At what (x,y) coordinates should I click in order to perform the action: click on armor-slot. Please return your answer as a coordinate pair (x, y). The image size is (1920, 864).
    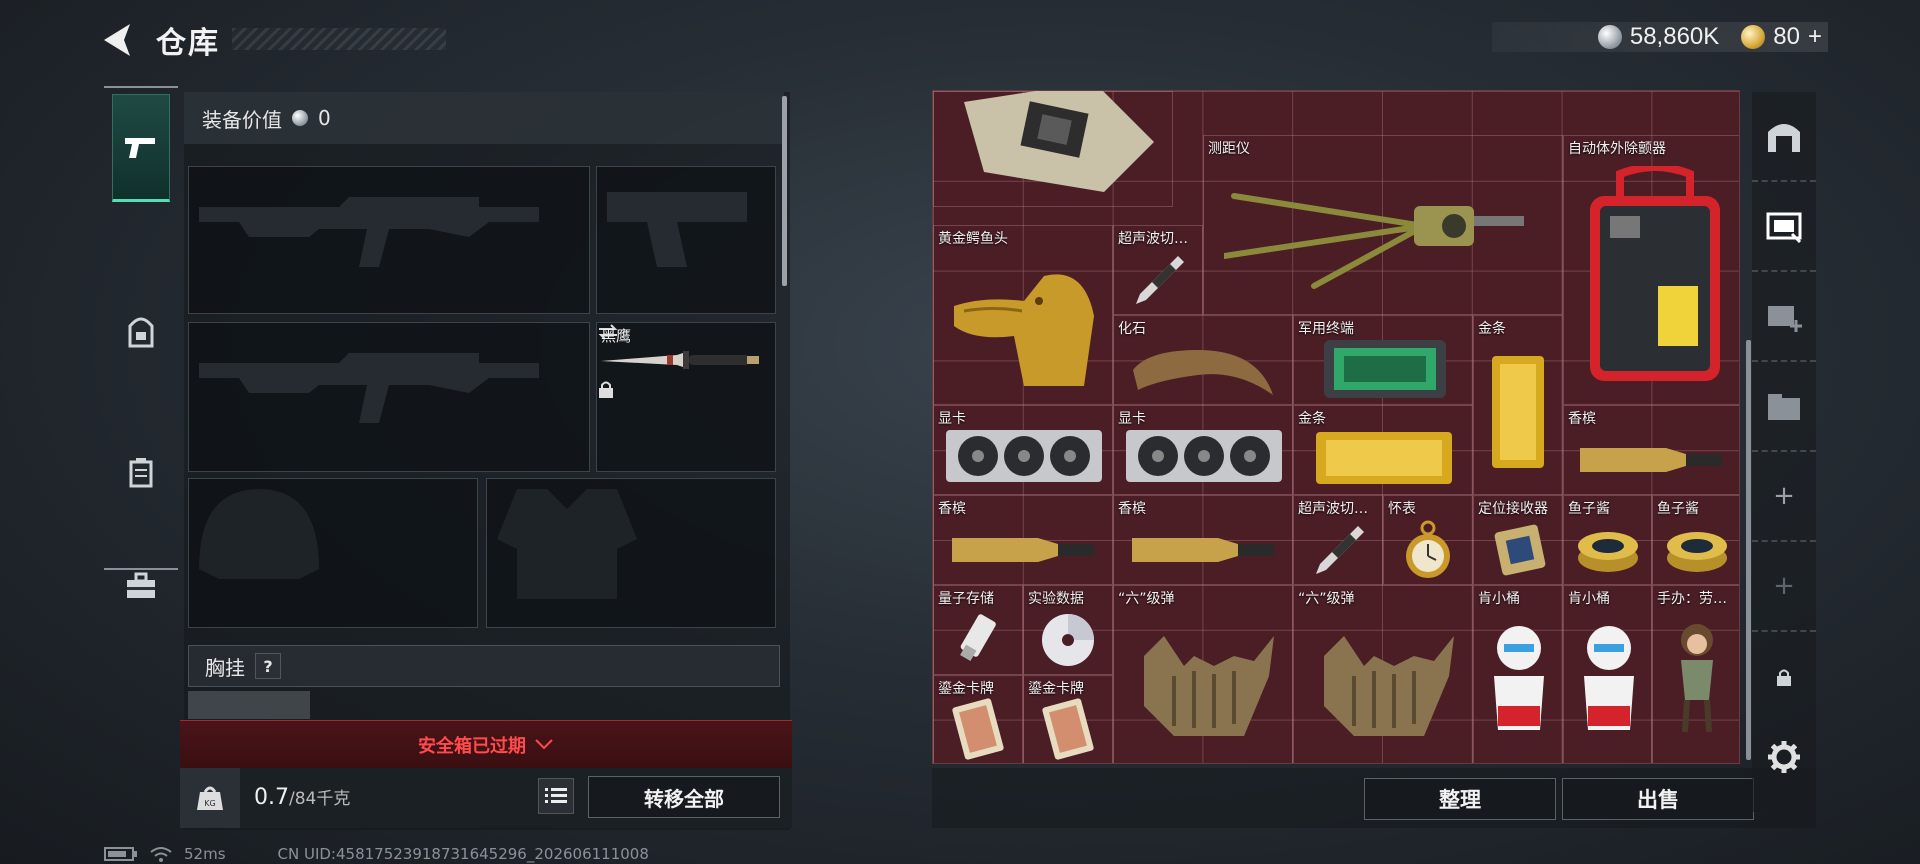
    Looking at the image, I should click on (631, 553).